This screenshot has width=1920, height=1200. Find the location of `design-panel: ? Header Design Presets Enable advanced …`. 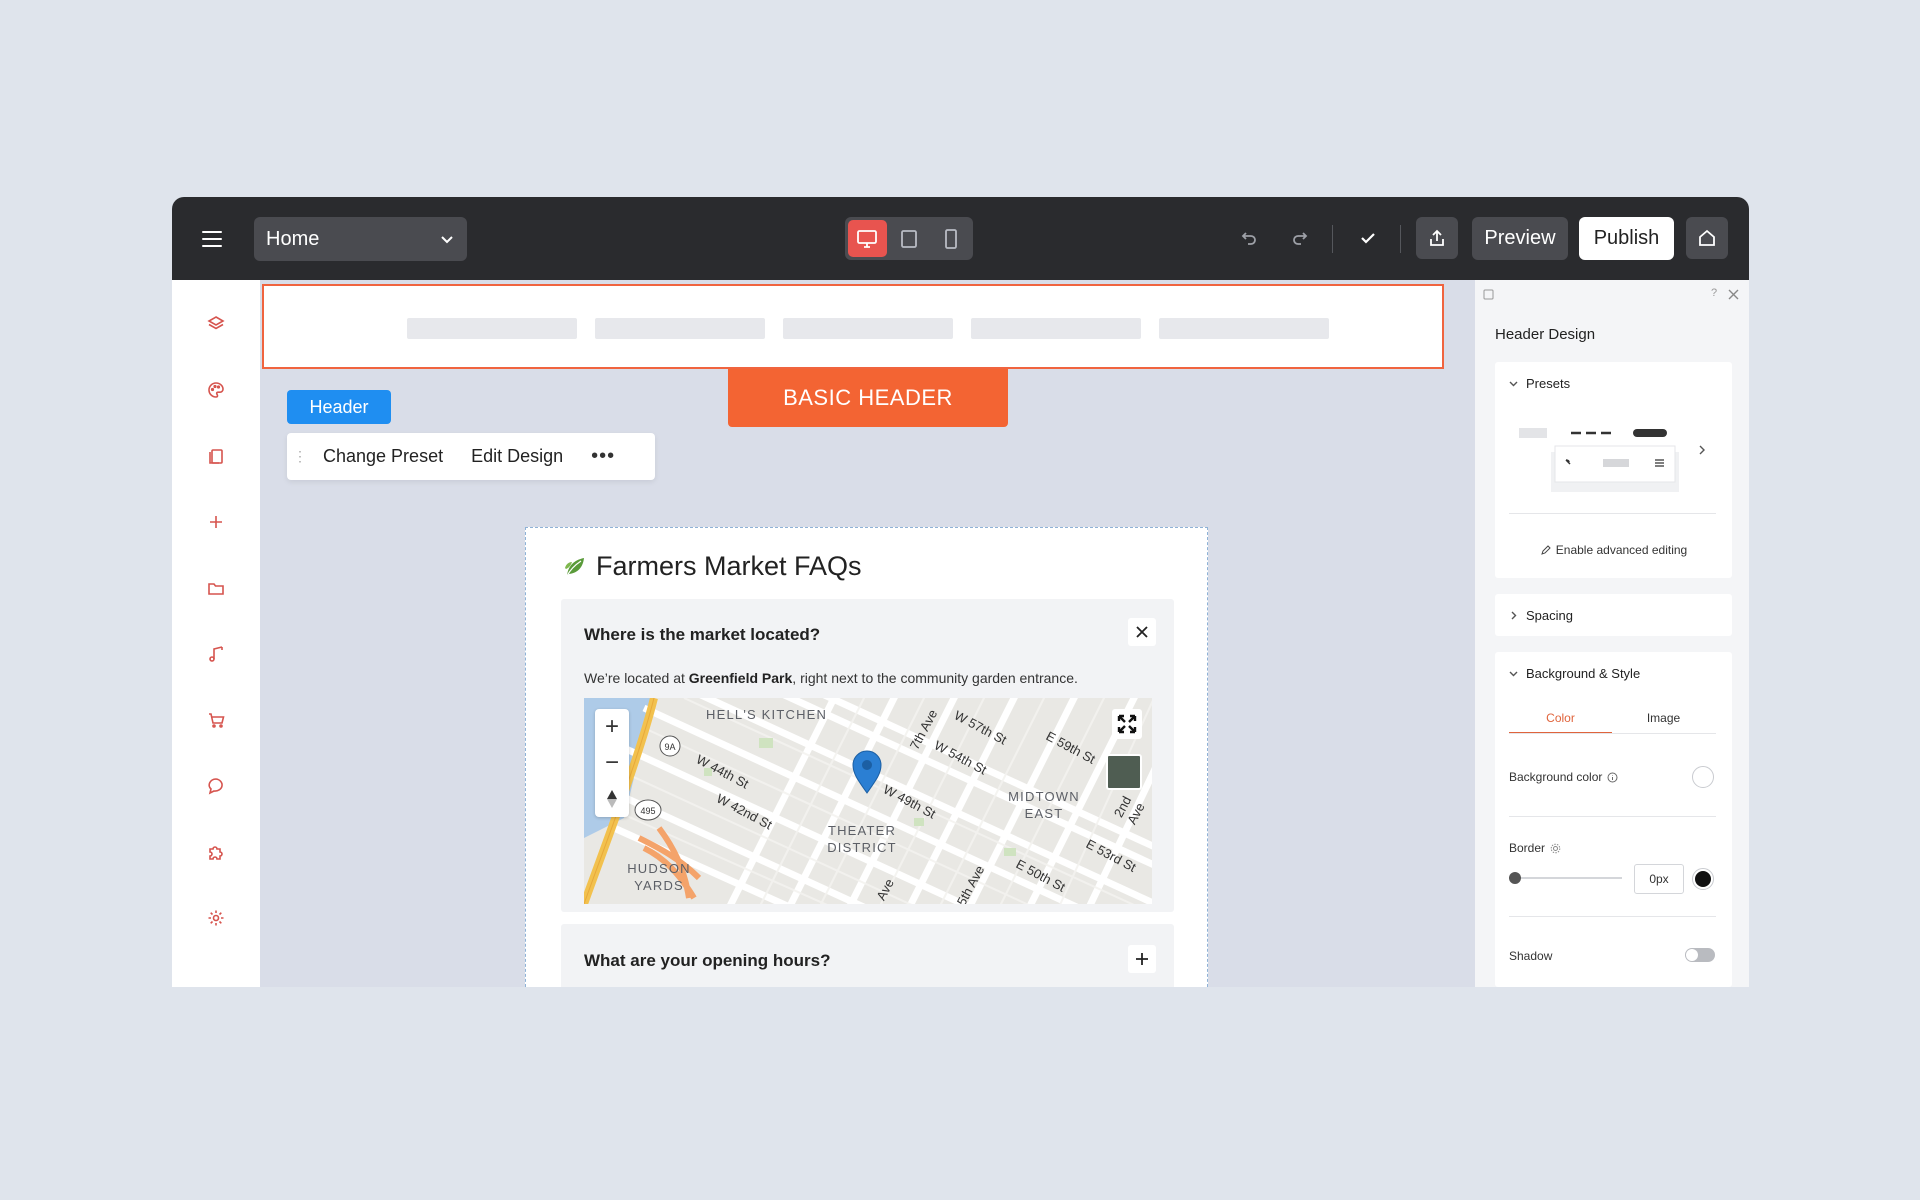

design-panel: ? Header Design Presets Enable advanced … is located at coordinates (1612, 633).